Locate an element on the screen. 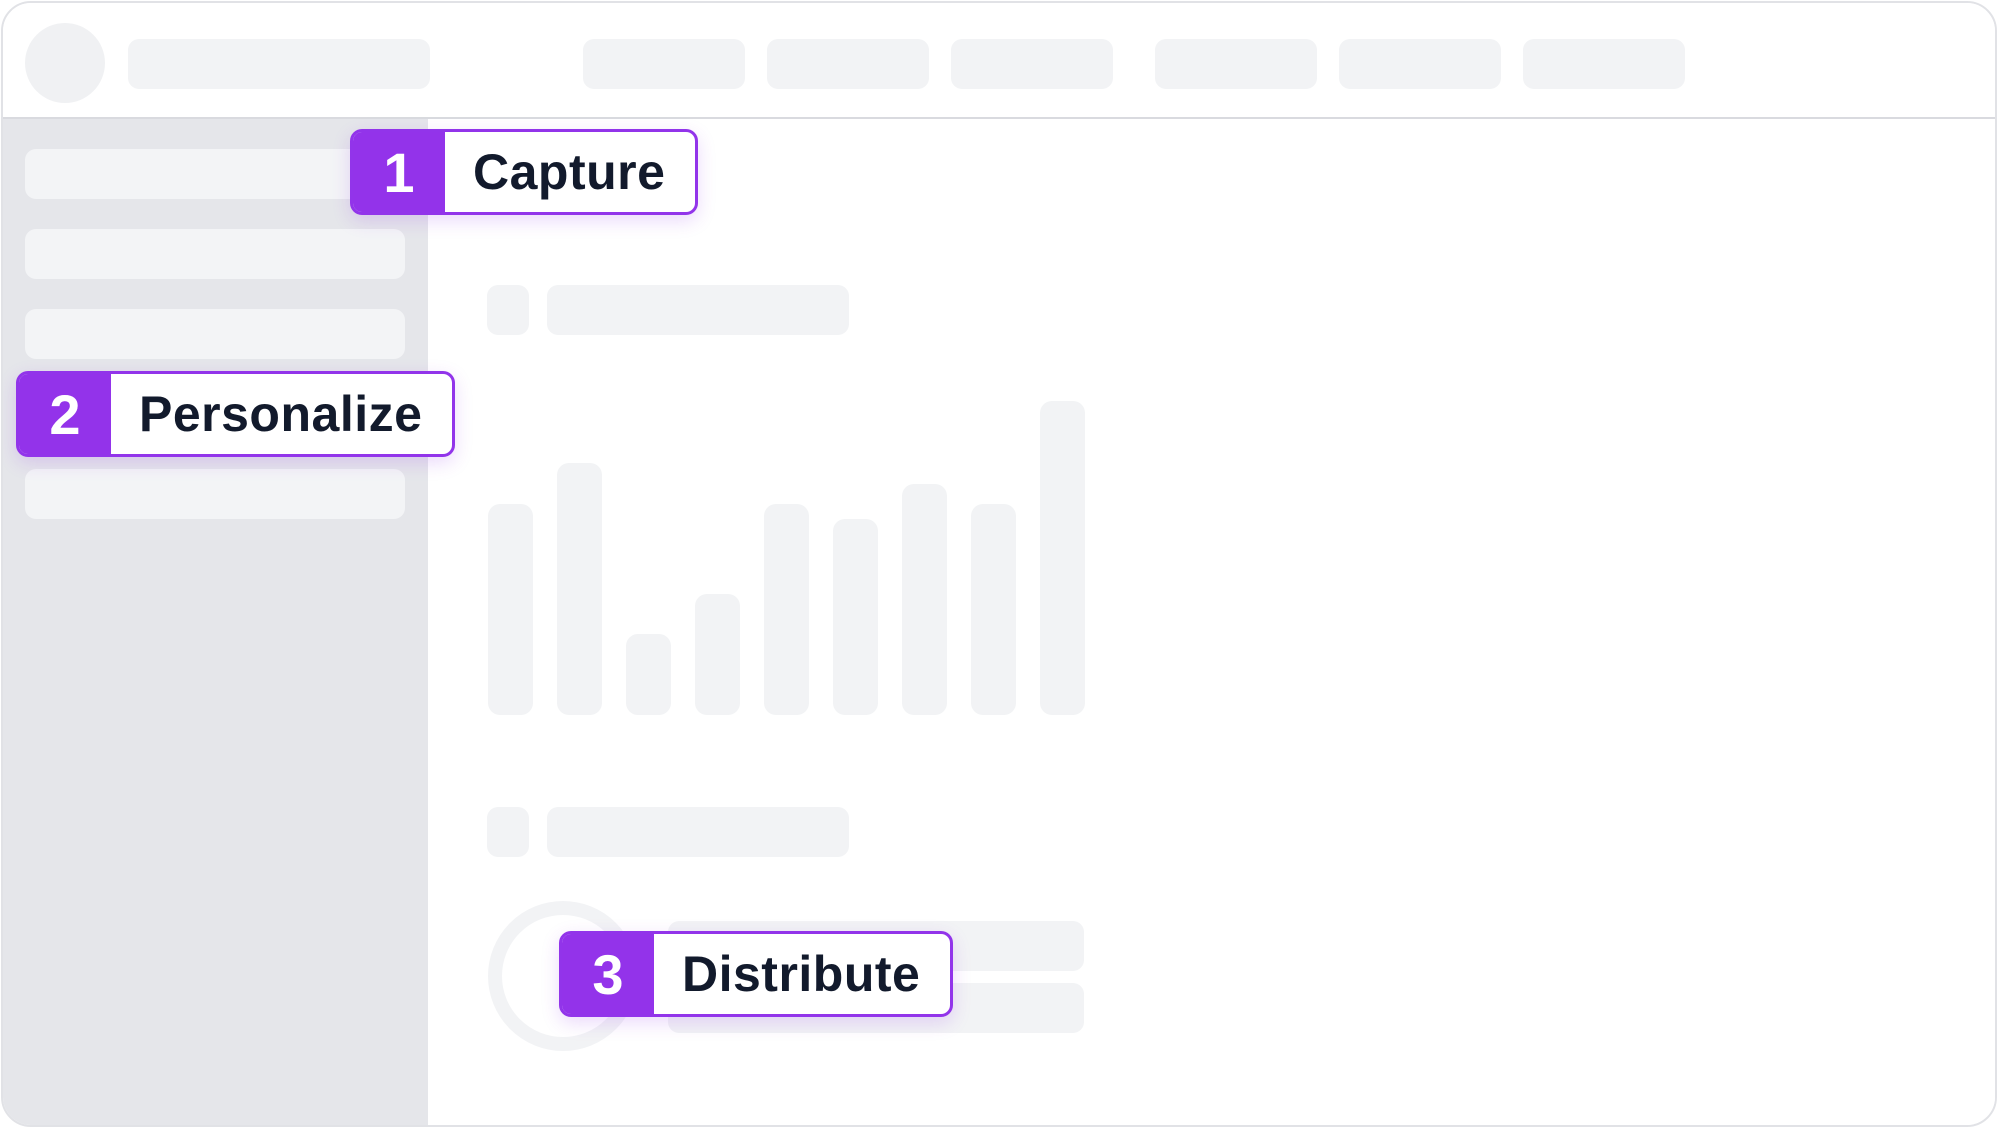 The height and width of the screenshot is (1130, 2000). step-label: Capture is located at coordinates (569, 172).